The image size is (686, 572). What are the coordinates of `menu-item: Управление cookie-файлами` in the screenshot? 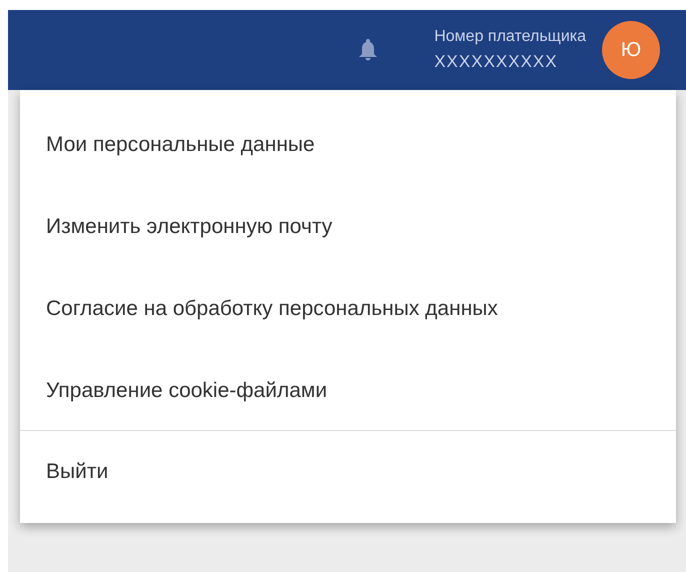 It's located at (348, 391).